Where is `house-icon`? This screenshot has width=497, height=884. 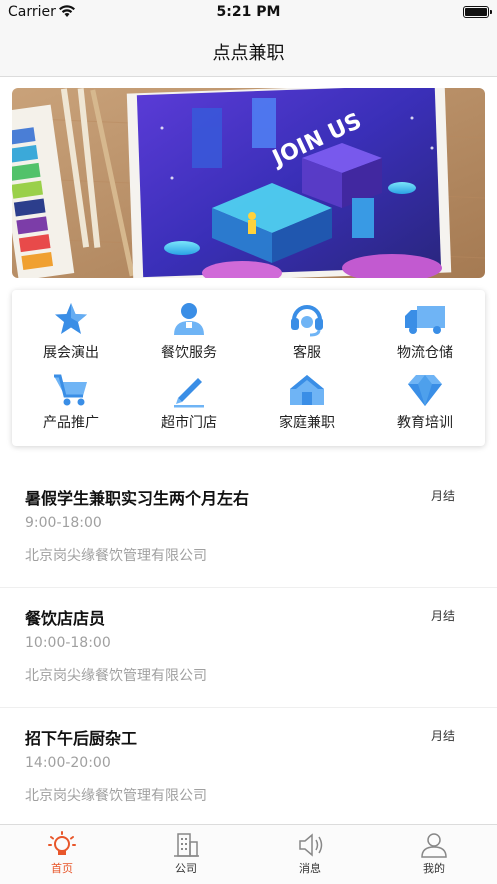 house-icon is located at coordinates (307, 390).